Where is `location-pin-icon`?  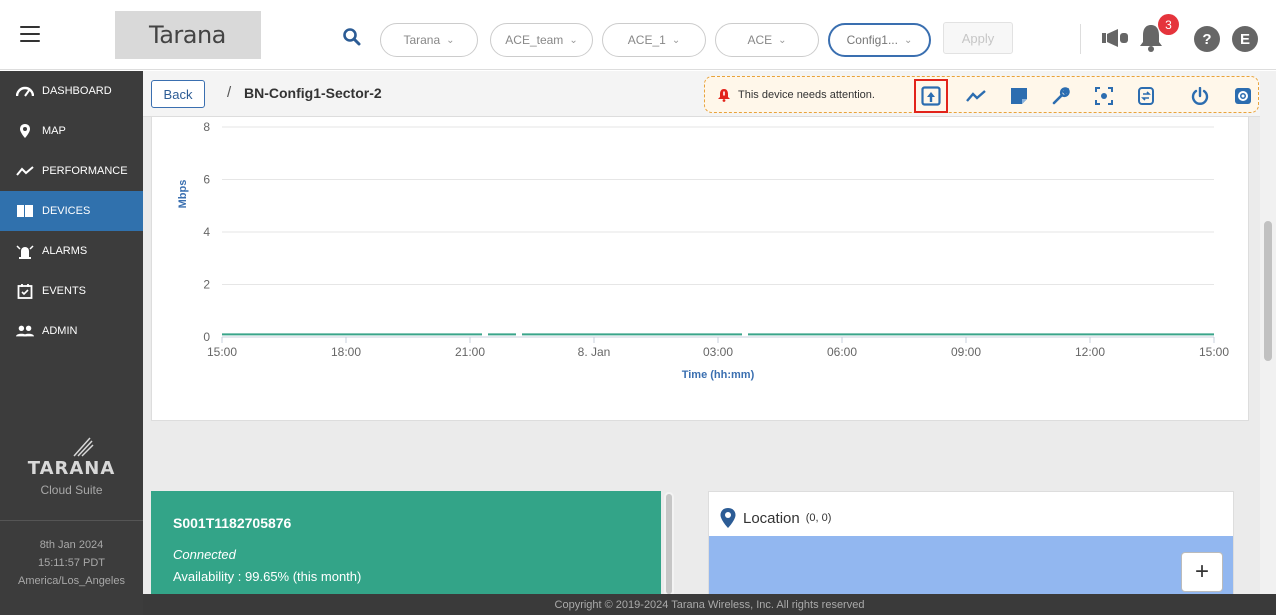 location-pin-icon is located at coordinates (728, 518).